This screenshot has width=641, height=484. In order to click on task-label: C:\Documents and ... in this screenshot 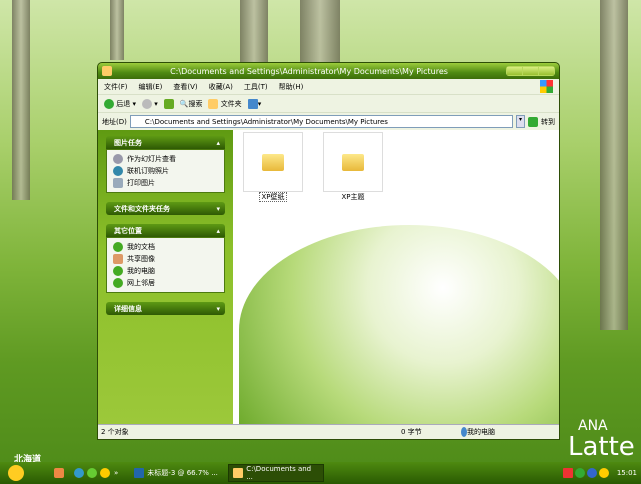, I will do `click(279, 473)`.